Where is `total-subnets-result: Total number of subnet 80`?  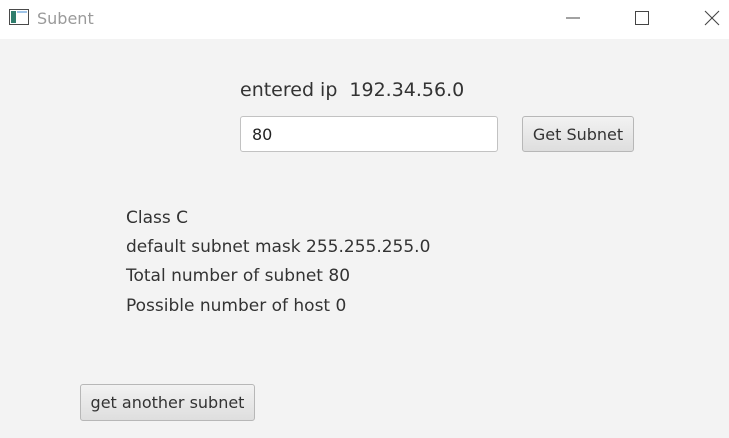
total-subnets-result: Total number of subnet 80 is located at coordinates (238, 276).